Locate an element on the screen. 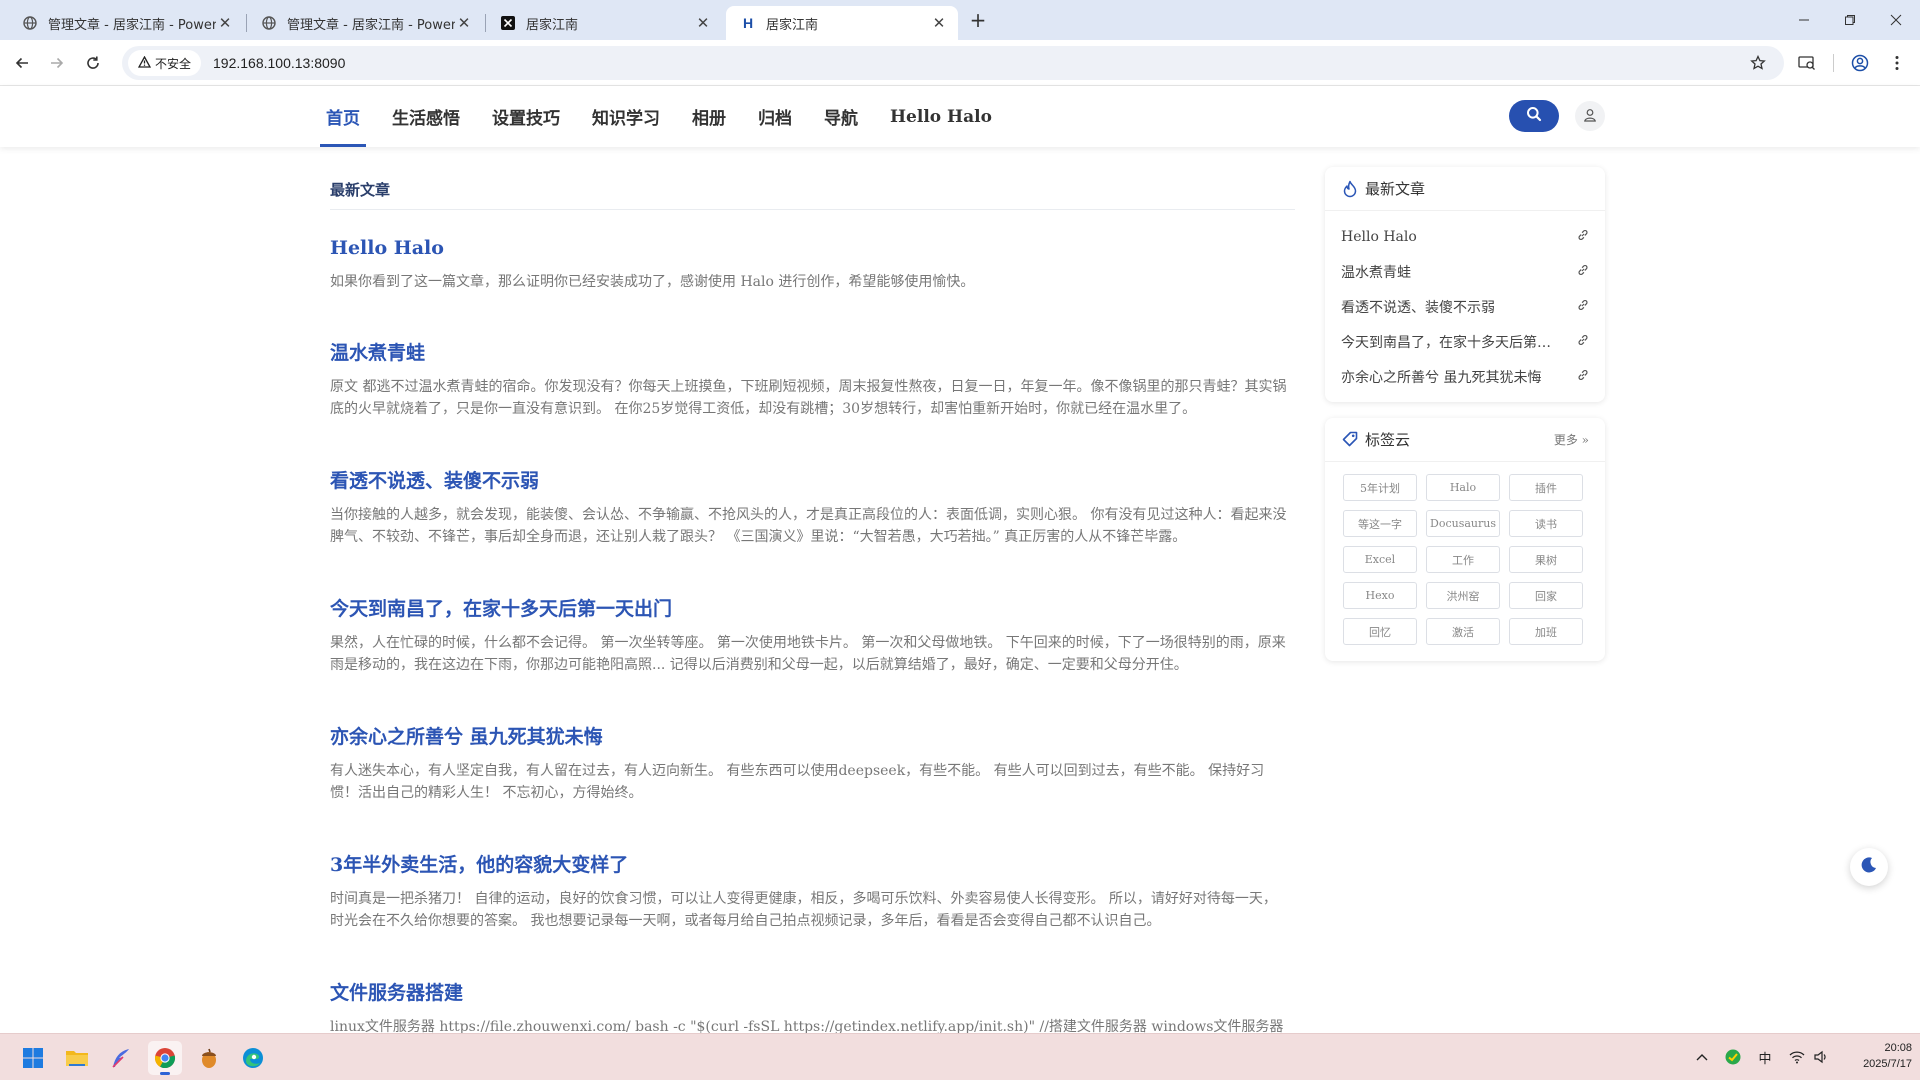 The height and width of the screenshot is (1080, 1920). recent-post-title: 亦余心之所善兮 虽九死其犹未悔 is located at coordinates (1441, 377).